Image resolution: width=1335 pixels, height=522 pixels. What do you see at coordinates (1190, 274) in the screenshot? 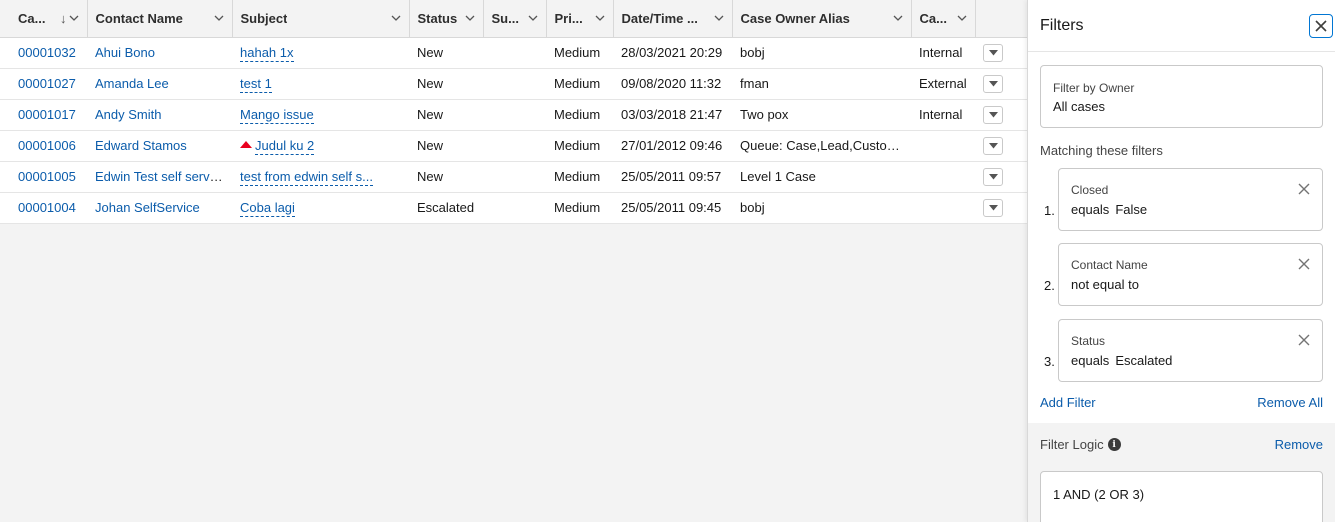
I see `filter-card-contact-name: Contact Name not equal to` at bounding box center [1190, 274].